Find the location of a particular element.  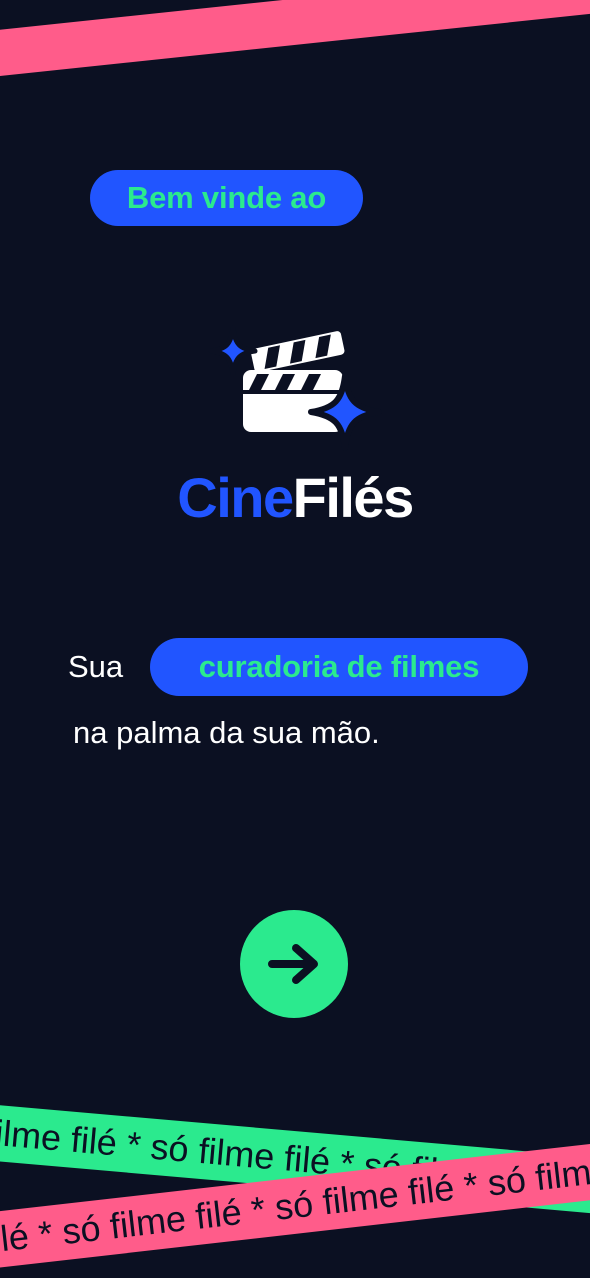

next-button is located at coordinates (294, 964).